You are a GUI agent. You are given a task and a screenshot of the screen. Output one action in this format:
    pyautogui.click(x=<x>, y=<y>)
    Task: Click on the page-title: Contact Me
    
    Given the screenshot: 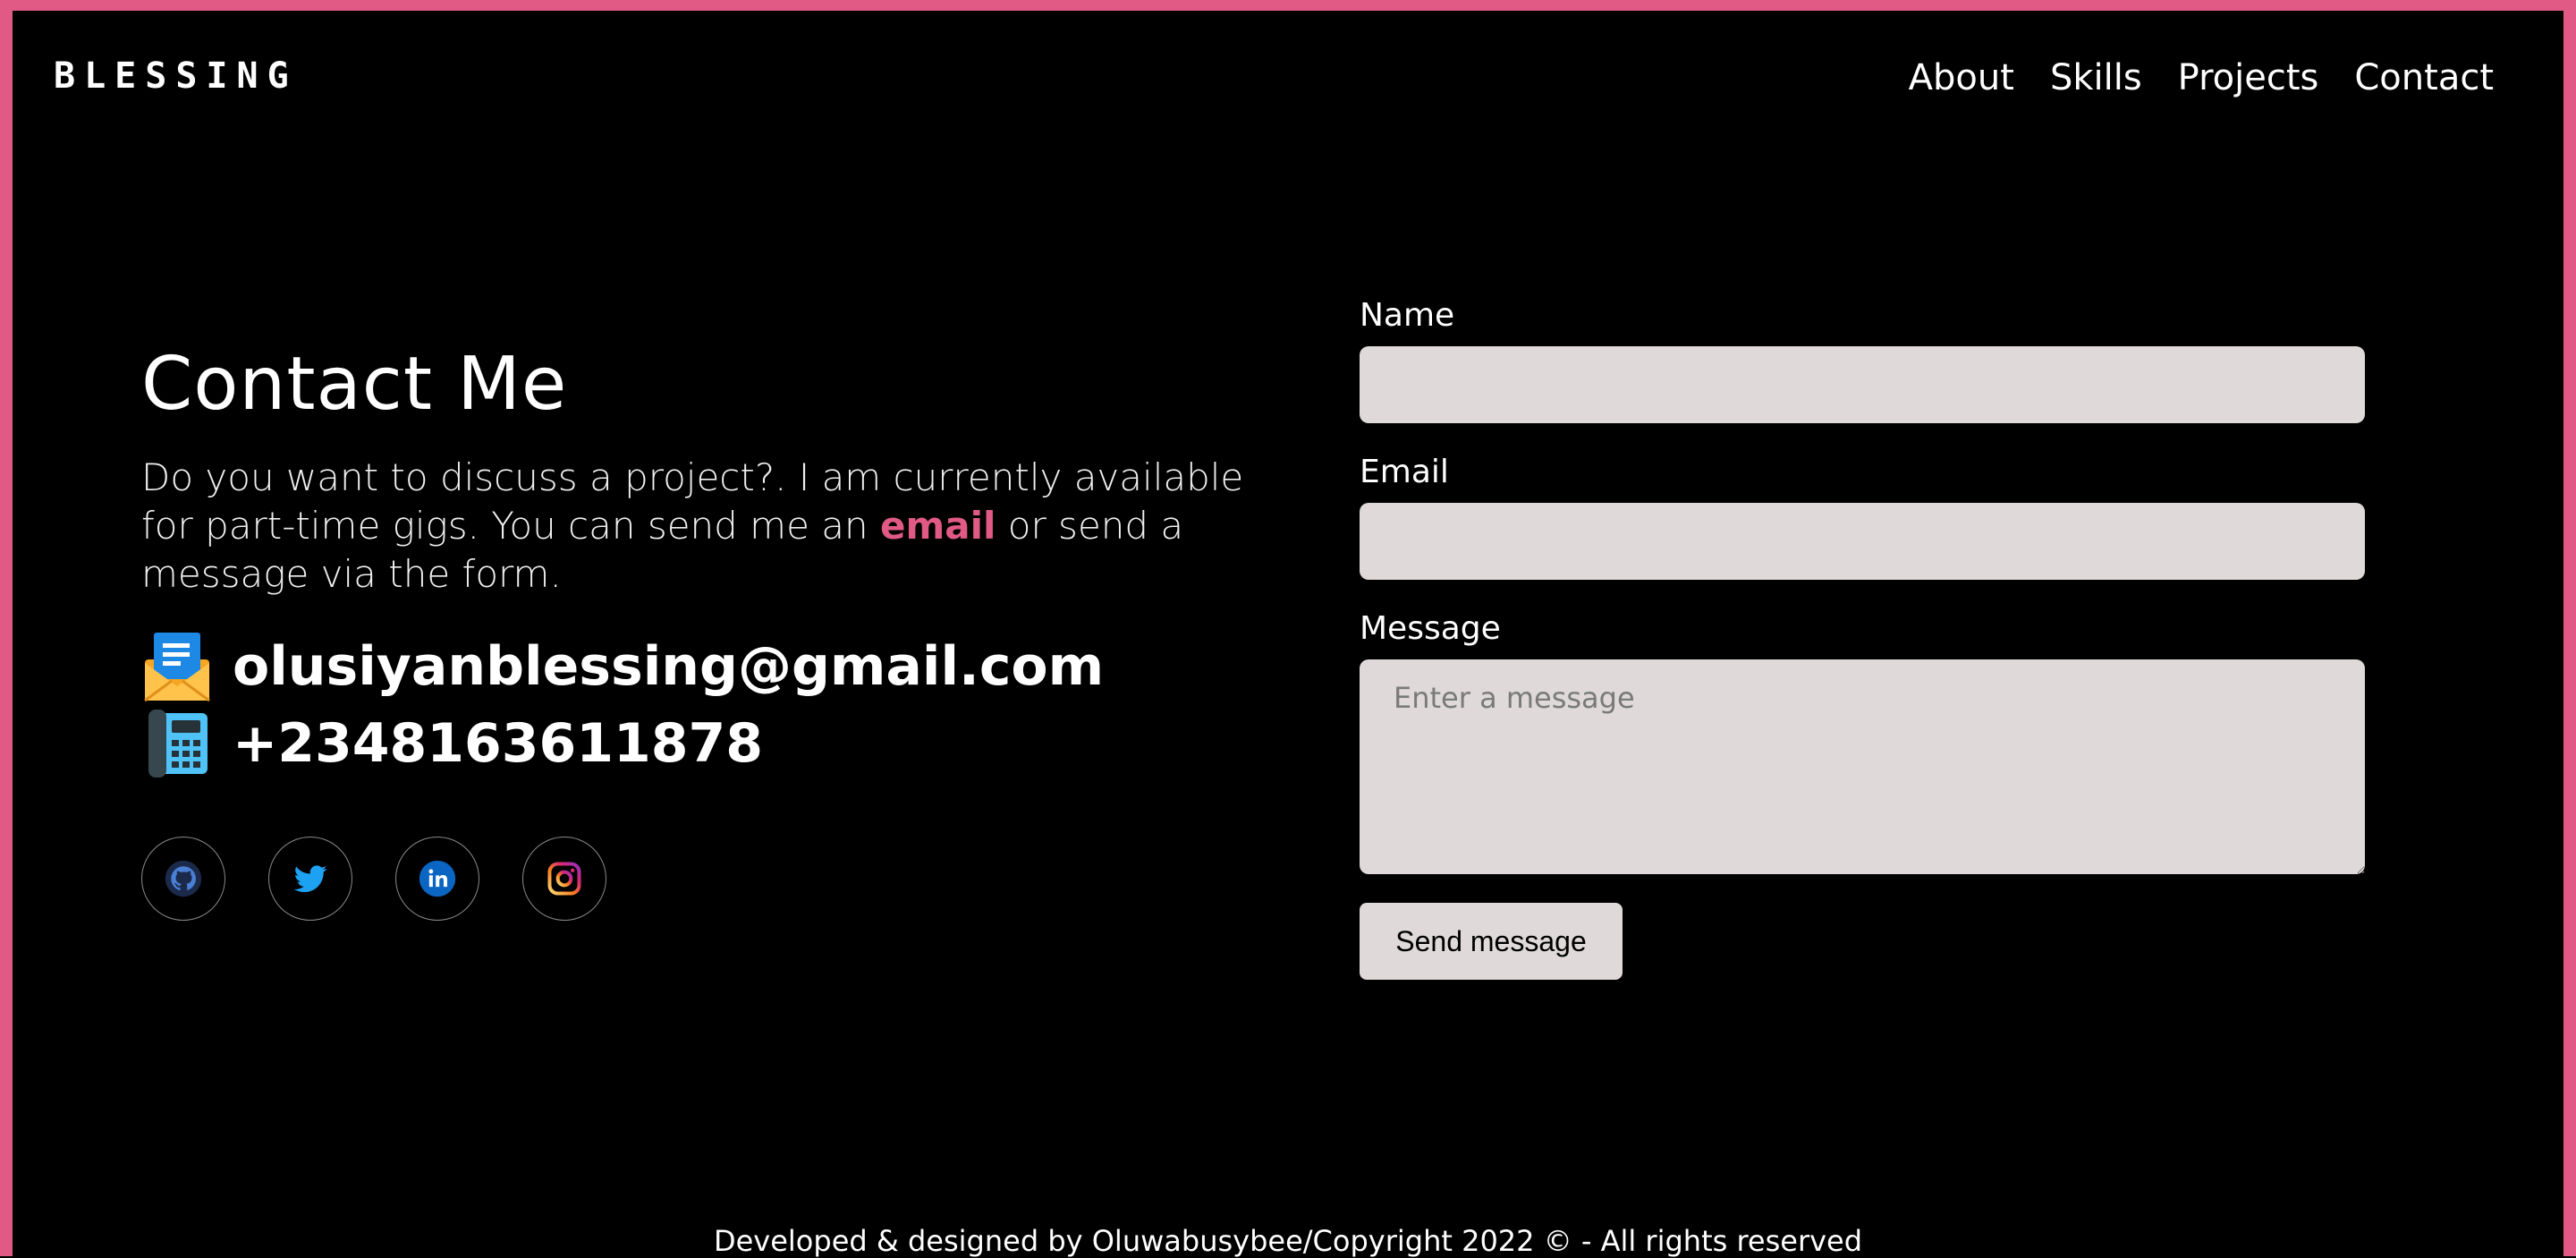 What is the action you would take?
    pyautogui.click(x=354, y=384)
    